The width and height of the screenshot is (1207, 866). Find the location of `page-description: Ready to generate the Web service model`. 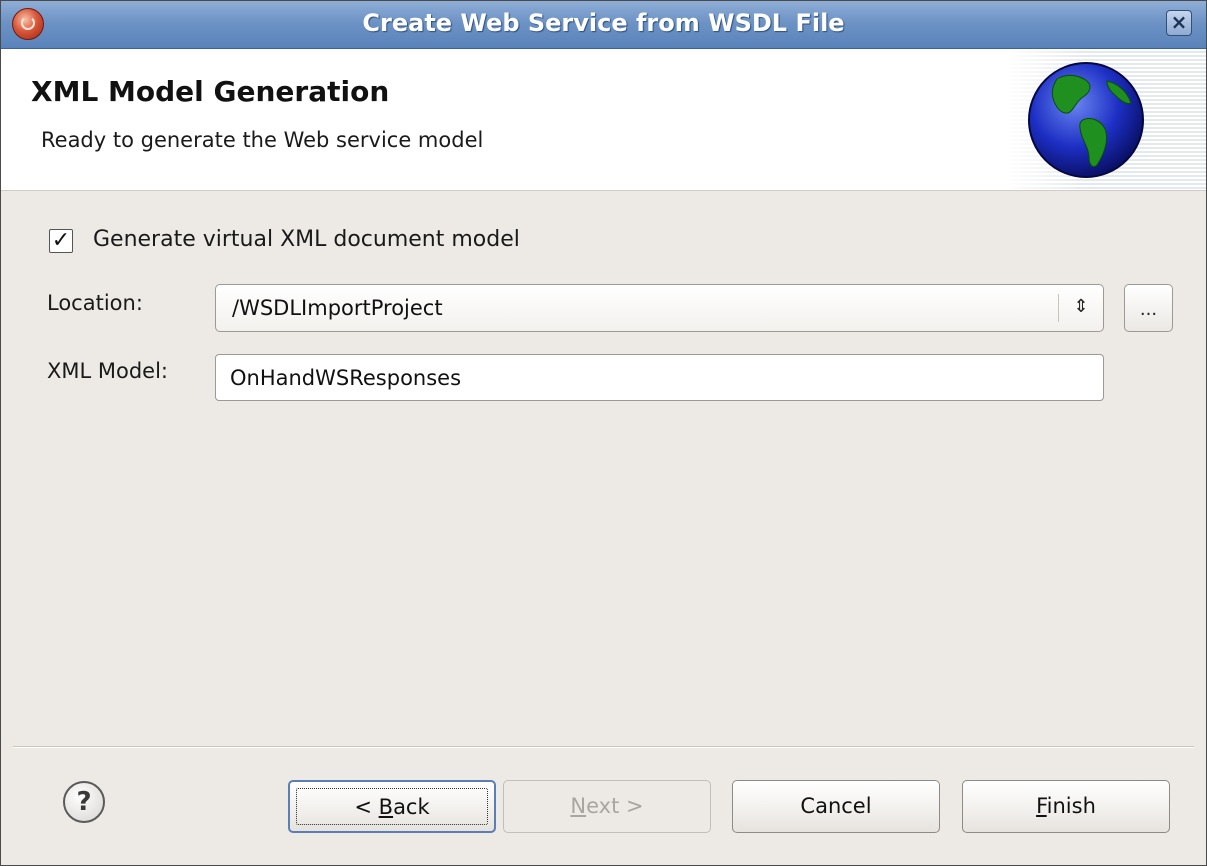

page-description: Ready to generate the Web service model is located at coordinates (262, 140).